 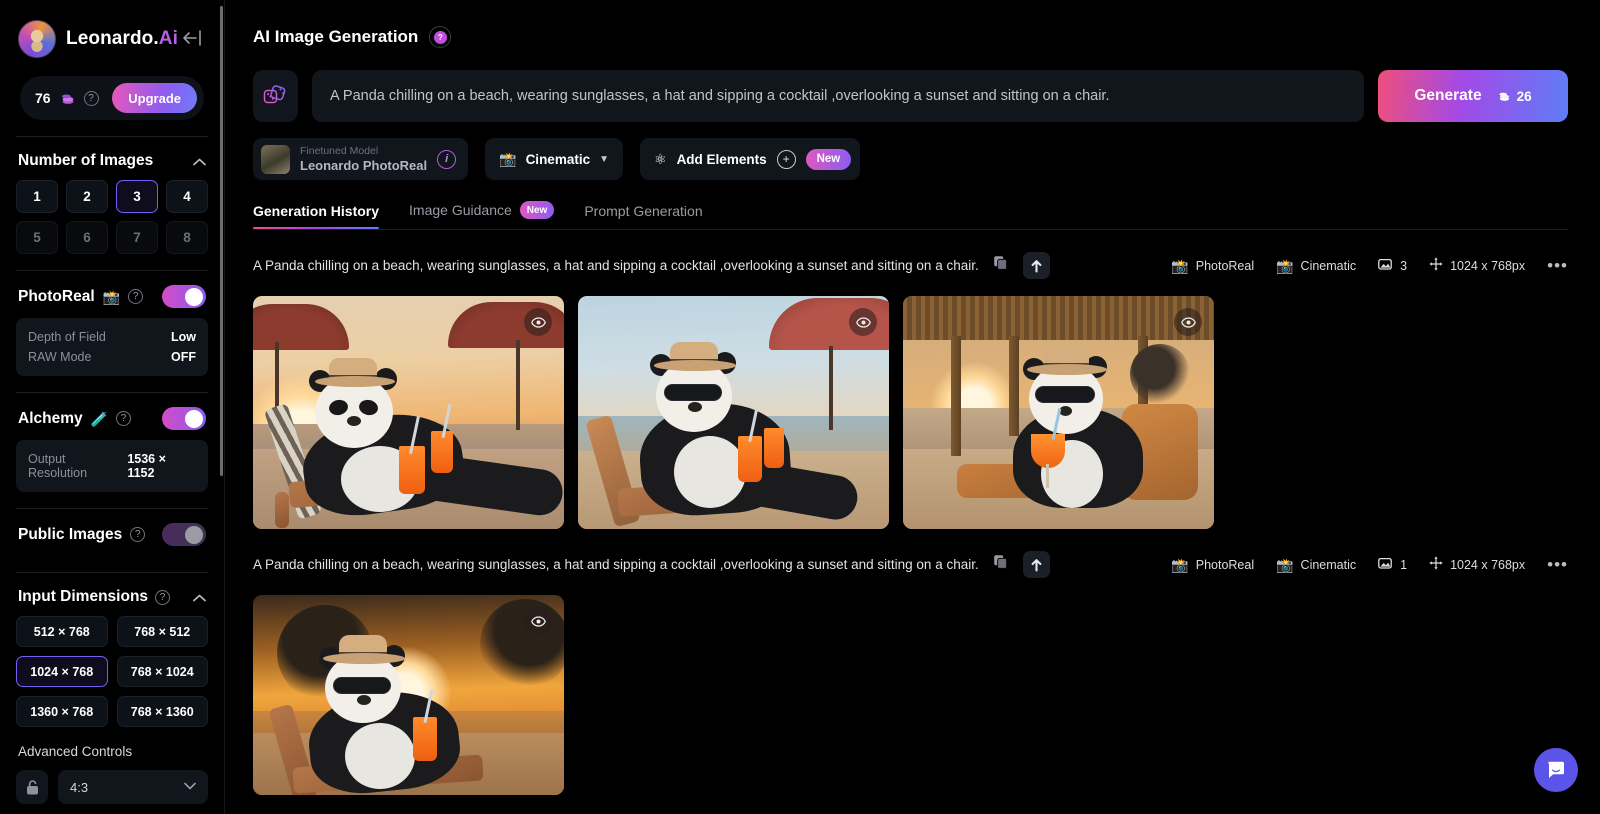 What do you see at coordinates (184, 296) in the screenshot?
I see `photoreal-toggle` at bounding box center [184, 296].